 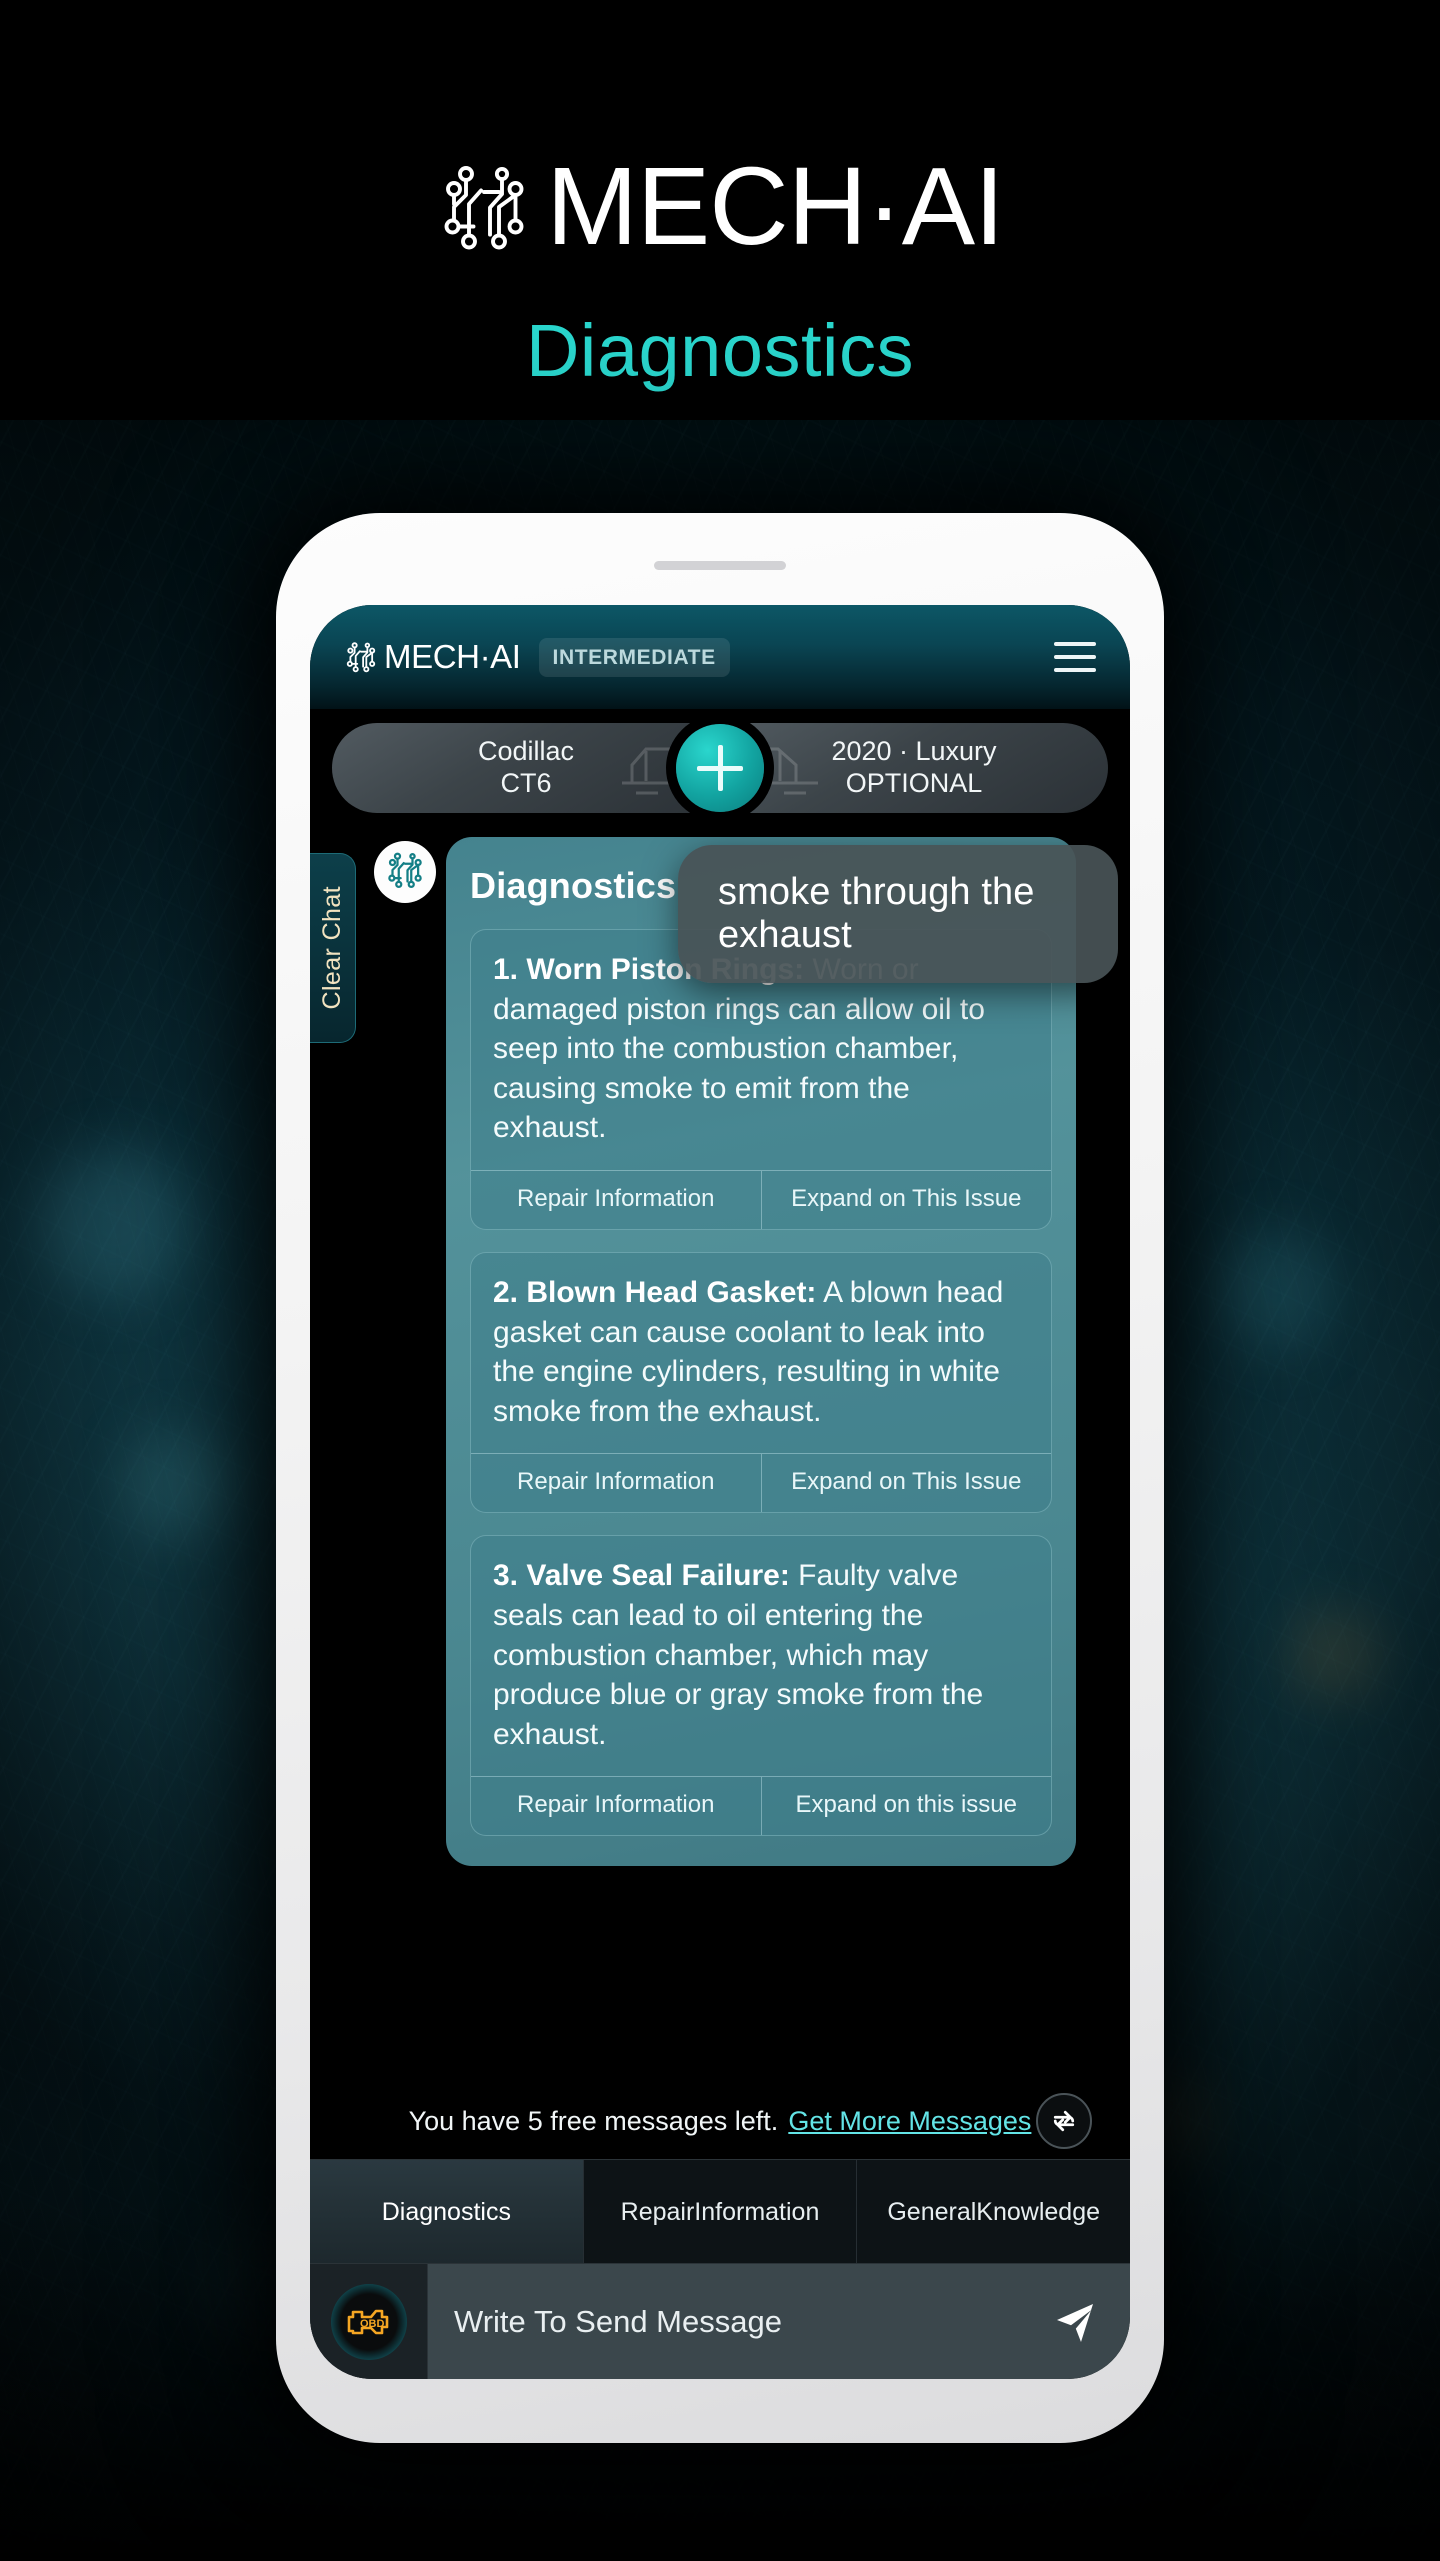 I want to click on brand-name: MECH·AI, so click(x=775, y=206).